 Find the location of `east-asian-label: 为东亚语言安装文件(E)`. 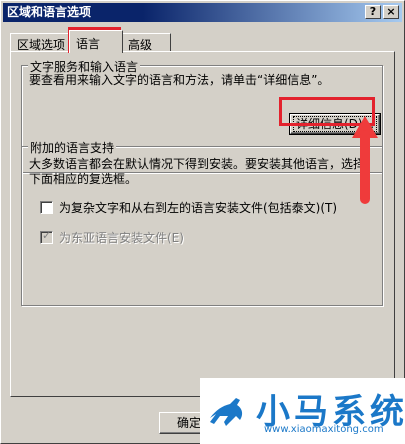

east-asian-label: 为东亚语言安装文件(E) is located at coordinates (121, 238).